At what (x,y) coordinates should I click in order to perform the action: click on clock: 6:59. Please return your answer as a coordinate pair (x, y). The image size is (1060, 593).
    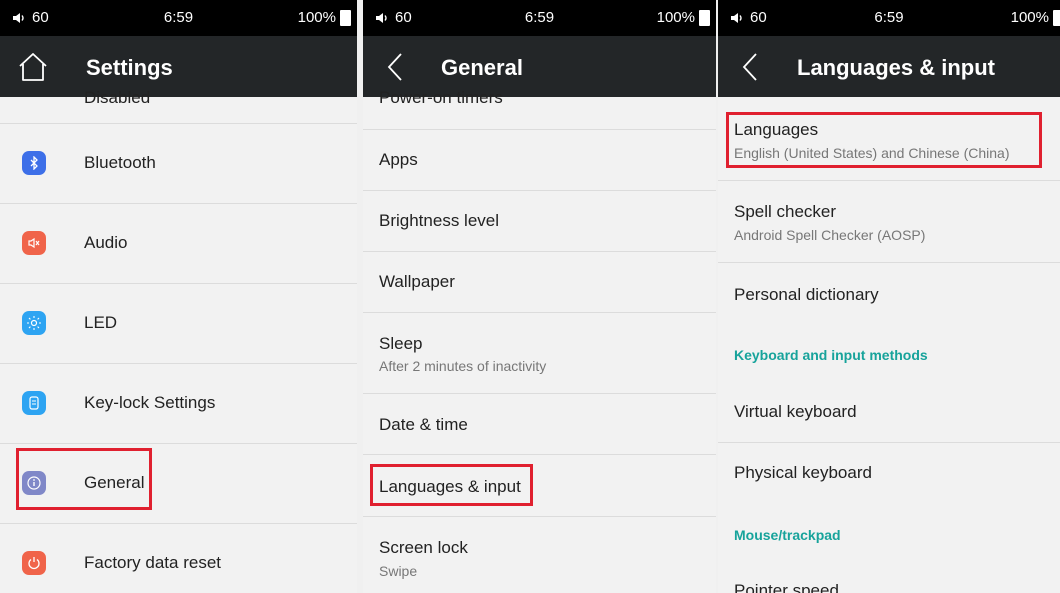
    Looking at the image, I should click on (889, 17).